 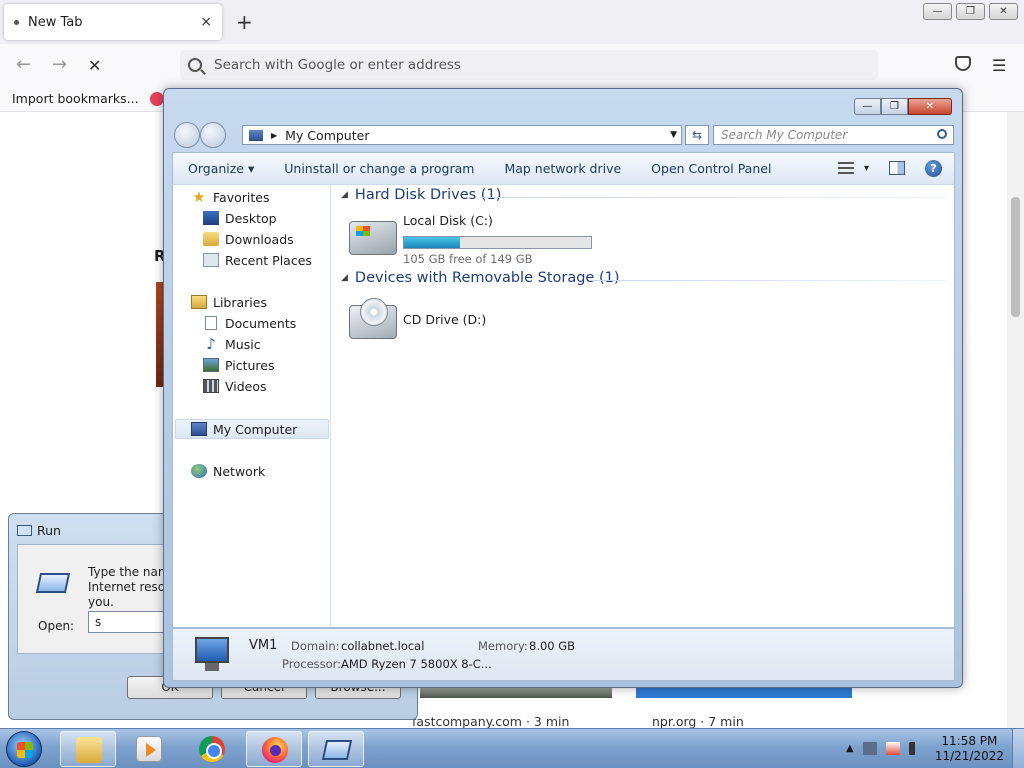 I want to click on preview-pane-icon, so click(x=897, y=168).